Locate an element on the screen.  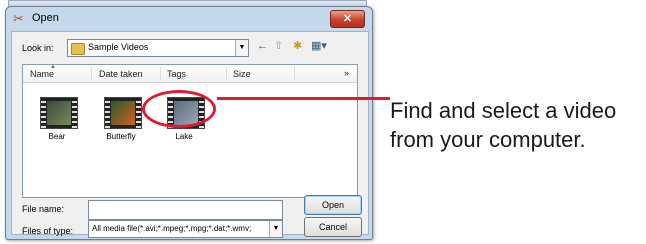
file-item-butterfly: Butterfly is located at coordinates (121, 119).